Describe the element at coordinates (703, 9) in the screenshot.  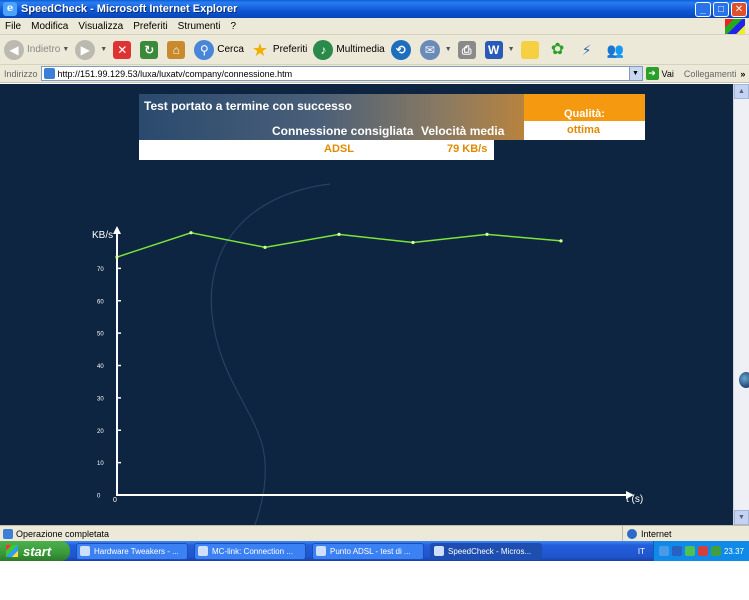
I see `minimize-button: _` at that location.